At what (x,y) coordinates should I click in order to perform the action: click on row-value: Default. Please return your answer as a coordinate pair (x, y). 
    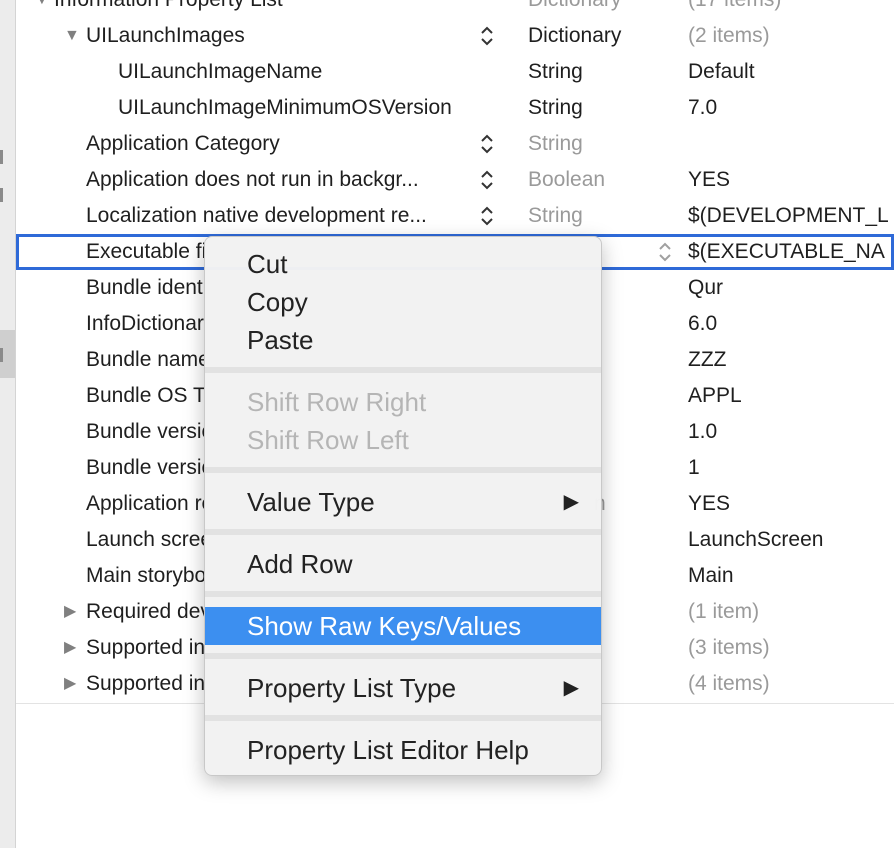
    Looking at the image, I should click on (721, 72).